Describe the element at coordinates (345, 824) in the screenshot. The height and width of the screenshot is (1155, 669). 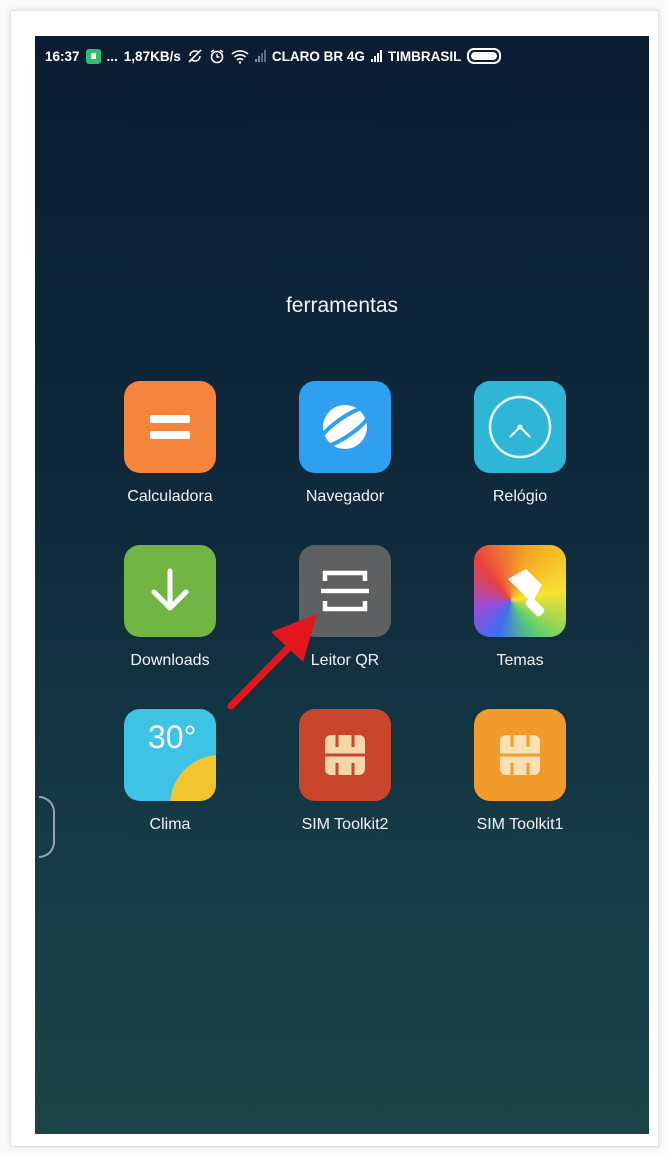
I see `app-label: SIM Toolkit2` at that location.